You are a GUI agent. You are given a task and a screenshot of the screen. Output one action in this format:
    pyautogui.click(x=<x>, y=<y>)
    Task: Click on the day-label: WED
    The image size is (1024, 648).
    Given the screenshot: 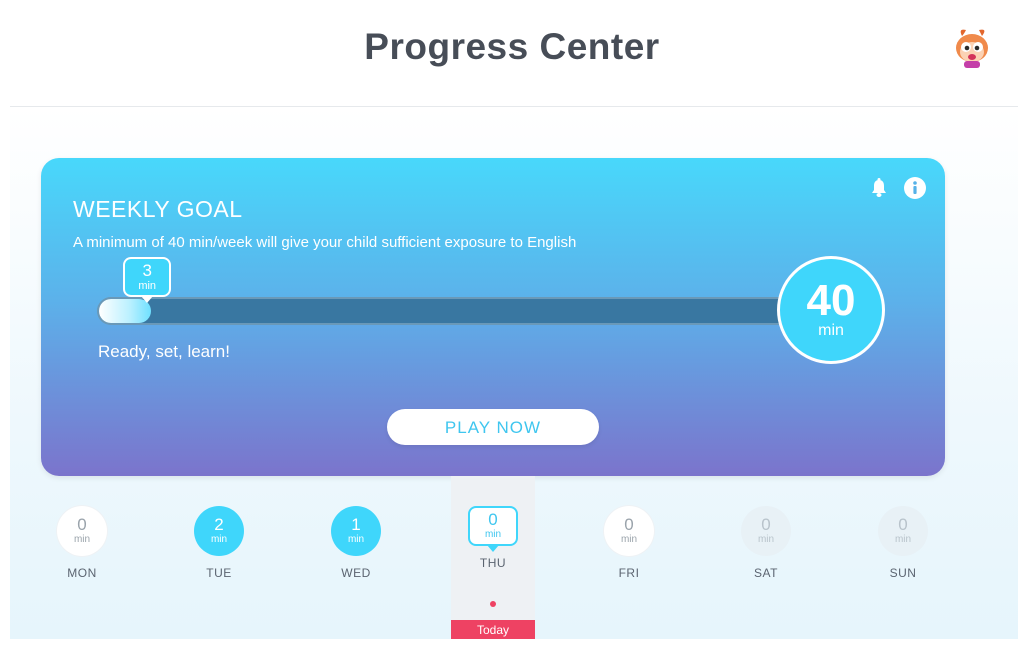 What is the action you would take?
    pyautogui.click(x=356, y=573)
    